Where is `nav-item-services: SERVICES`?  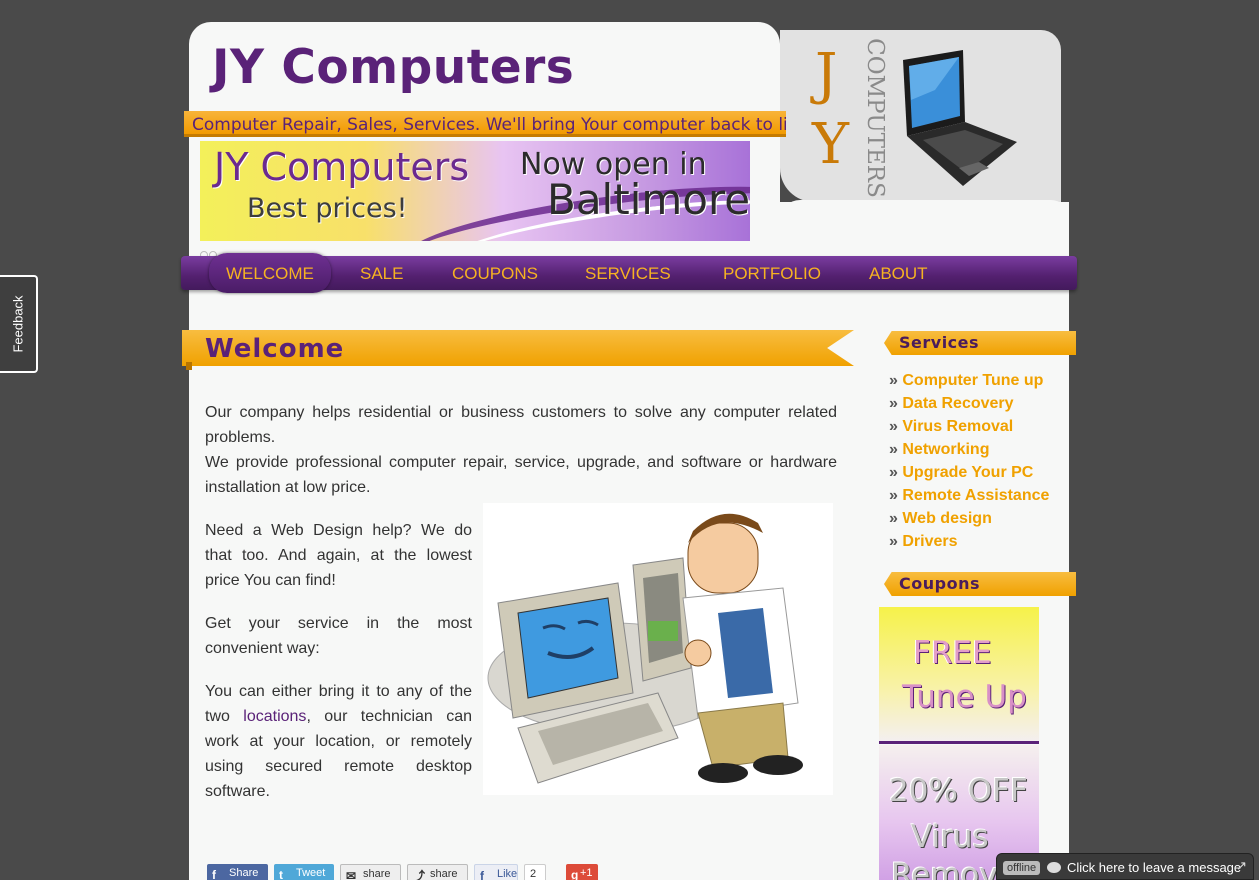 nav-item-services: SERVICES is located at coordinates (628, 273).